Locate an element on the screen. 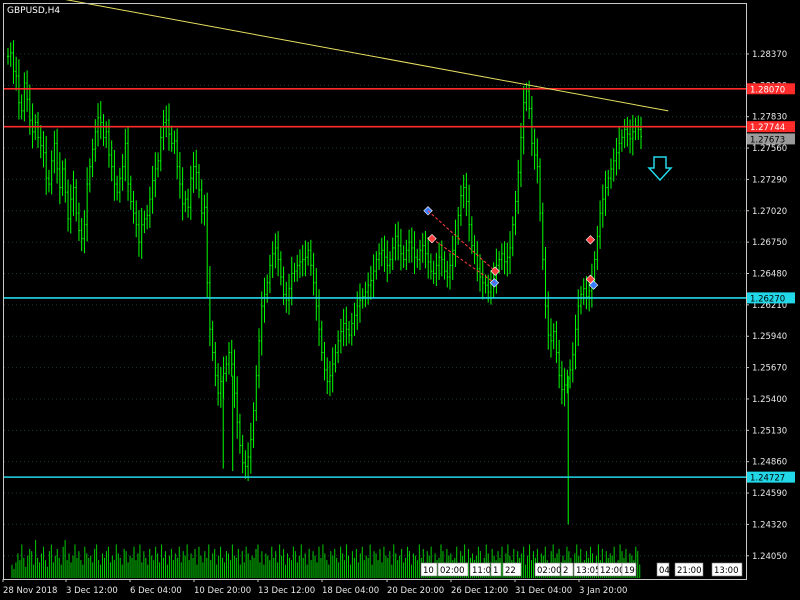  level-tag-label: 1.28070 is located at coordinates (767, 90).